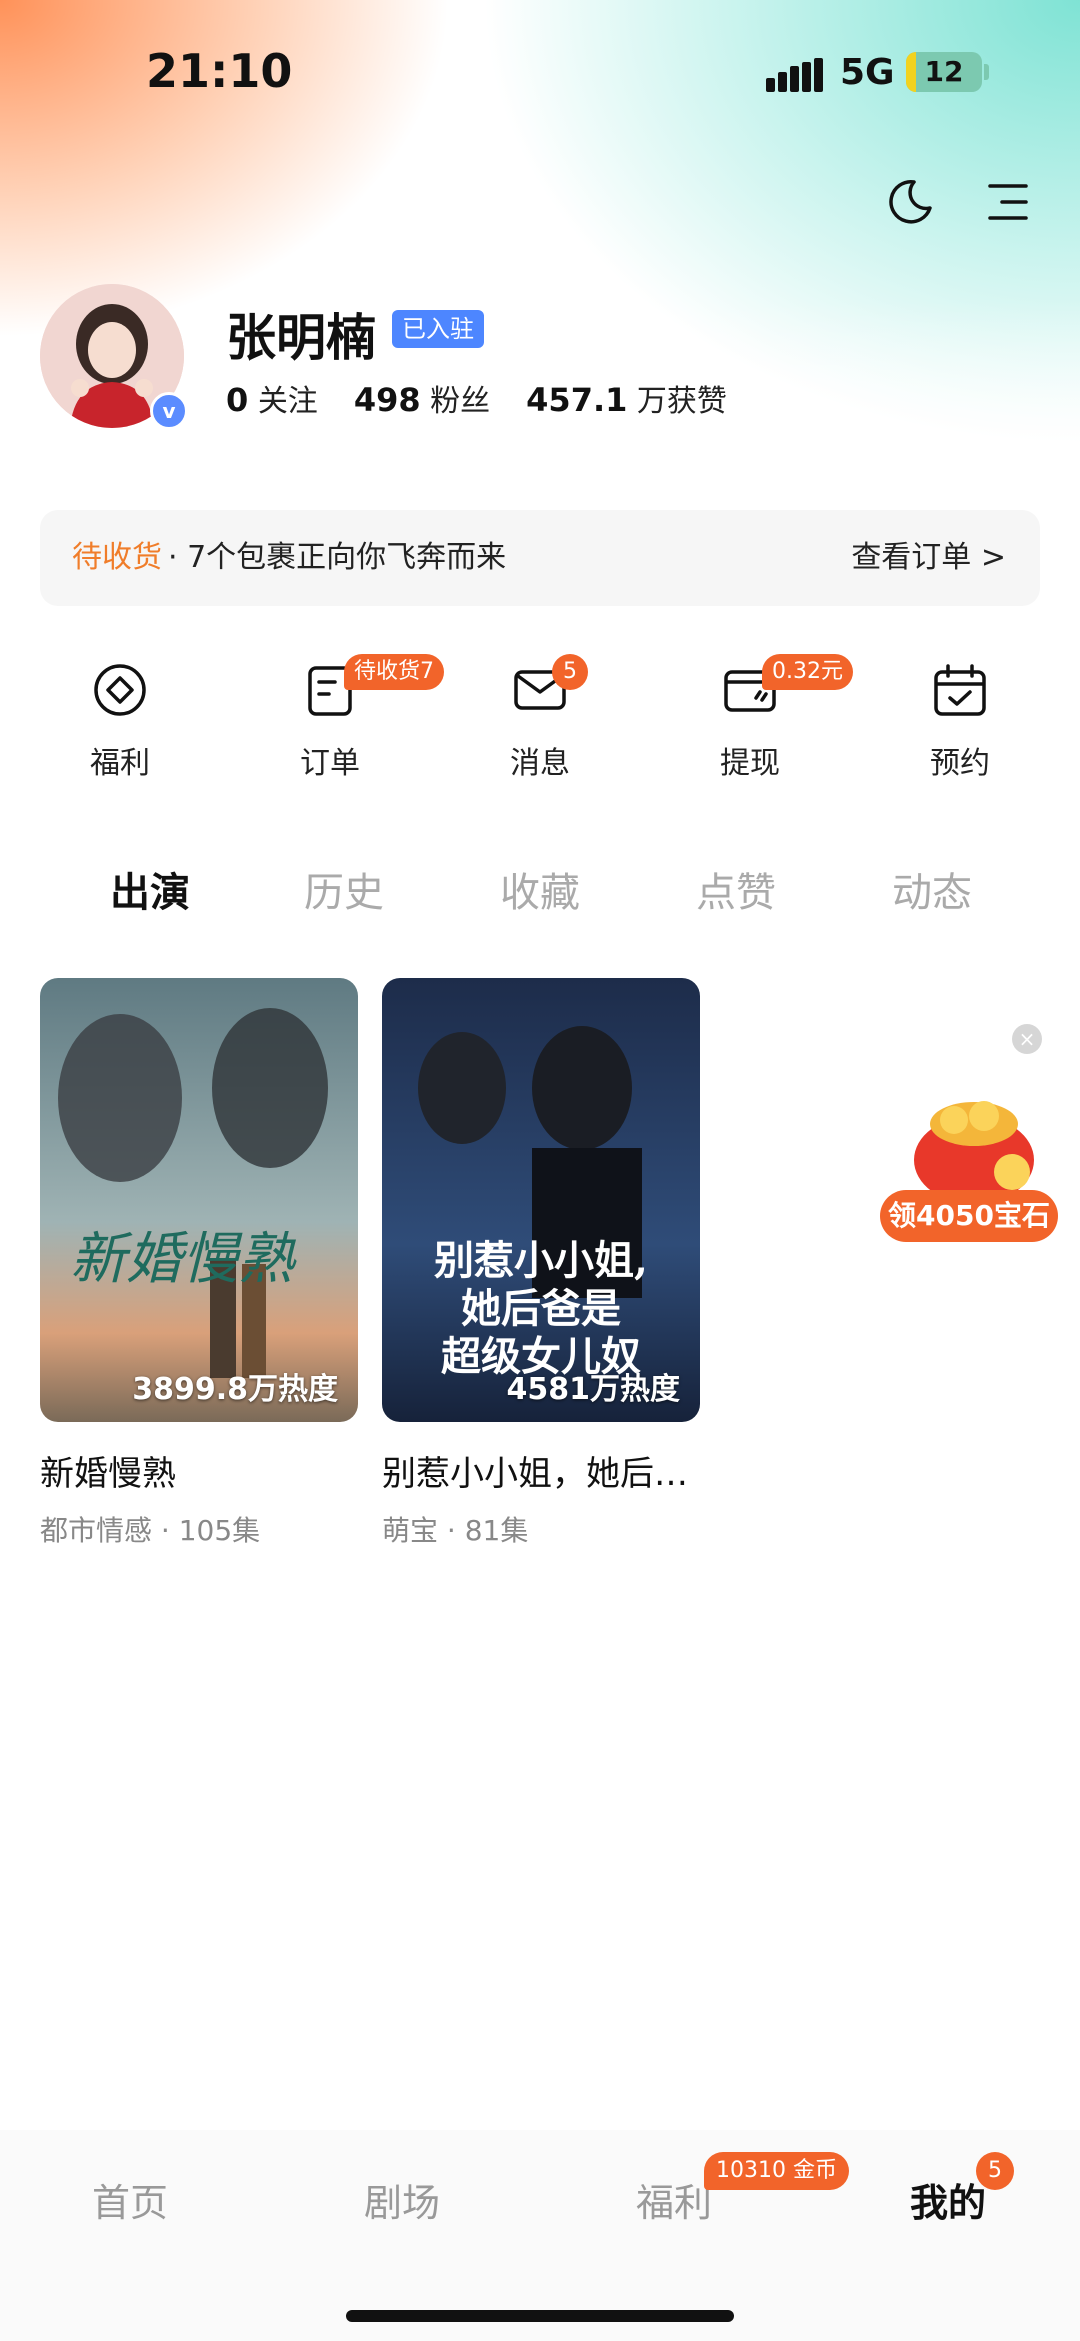 The image size is (1080, 2341). Describe the element at coordinates (867, 72) in the screenshot. I see `network-label: 5G` at that location.